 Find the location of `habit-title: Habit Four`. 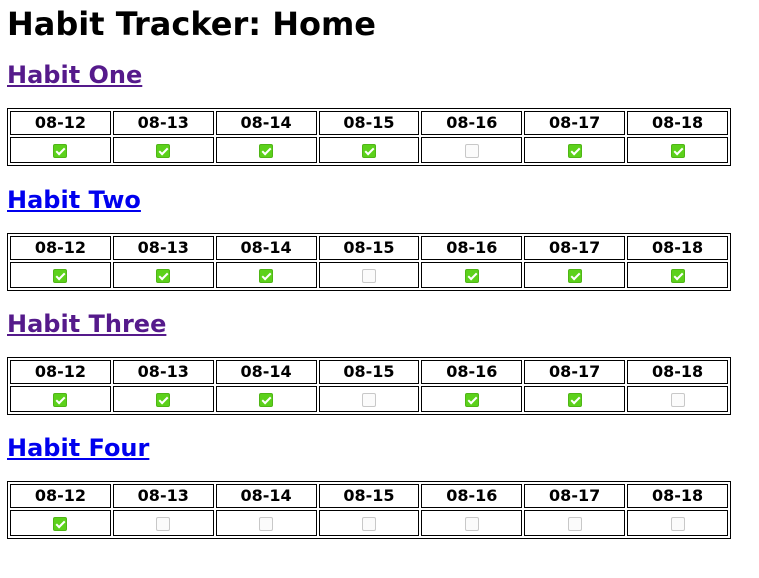

habit-title: Habit Four is located at coordinates (369, 448).